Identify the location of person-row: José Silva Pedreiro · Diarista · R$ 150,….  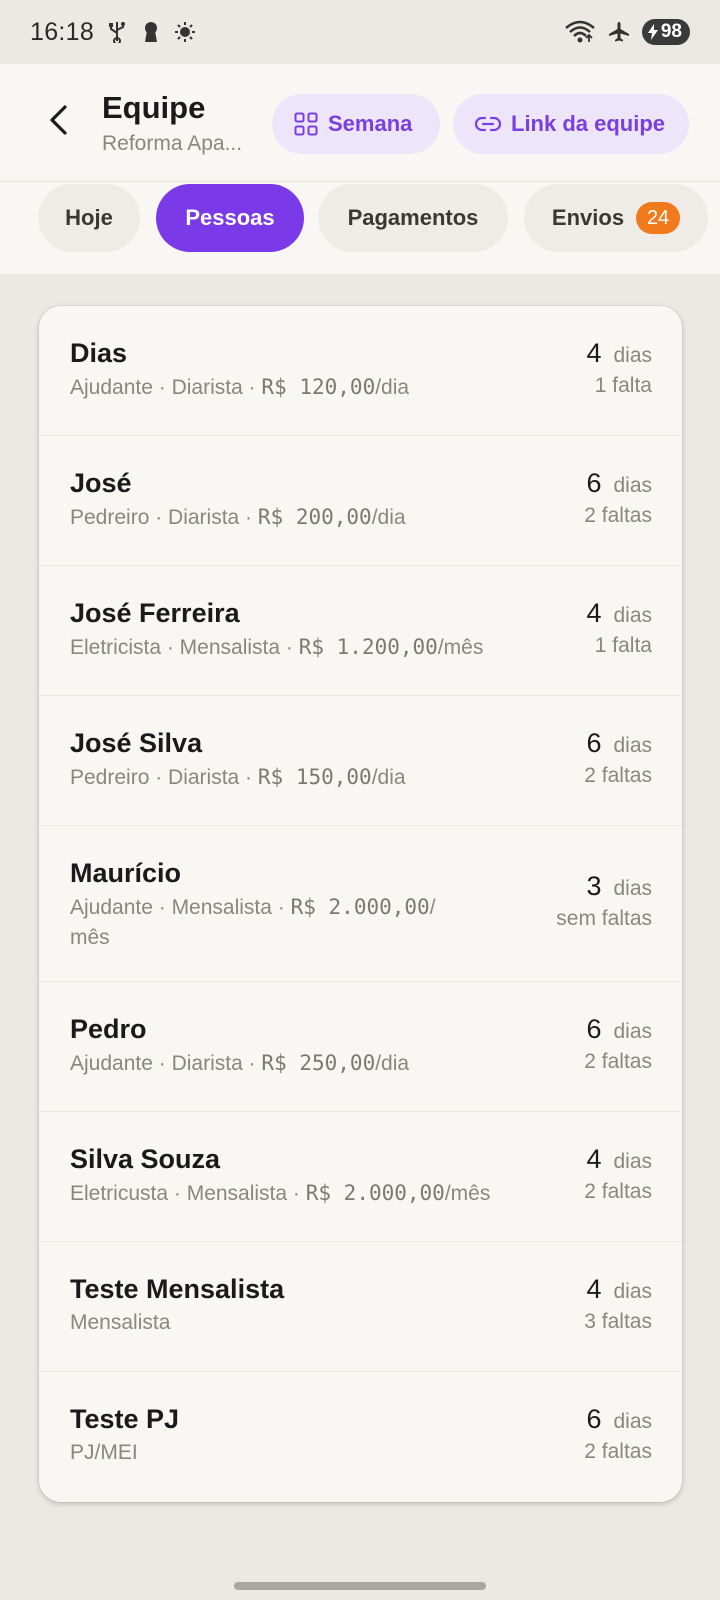
(360, 761).